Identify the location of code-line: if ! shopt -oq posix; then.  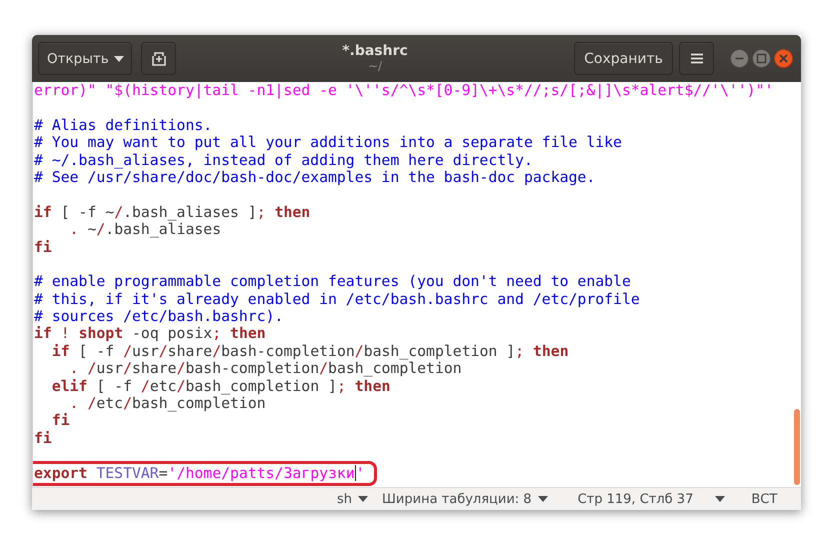
(150, 334).